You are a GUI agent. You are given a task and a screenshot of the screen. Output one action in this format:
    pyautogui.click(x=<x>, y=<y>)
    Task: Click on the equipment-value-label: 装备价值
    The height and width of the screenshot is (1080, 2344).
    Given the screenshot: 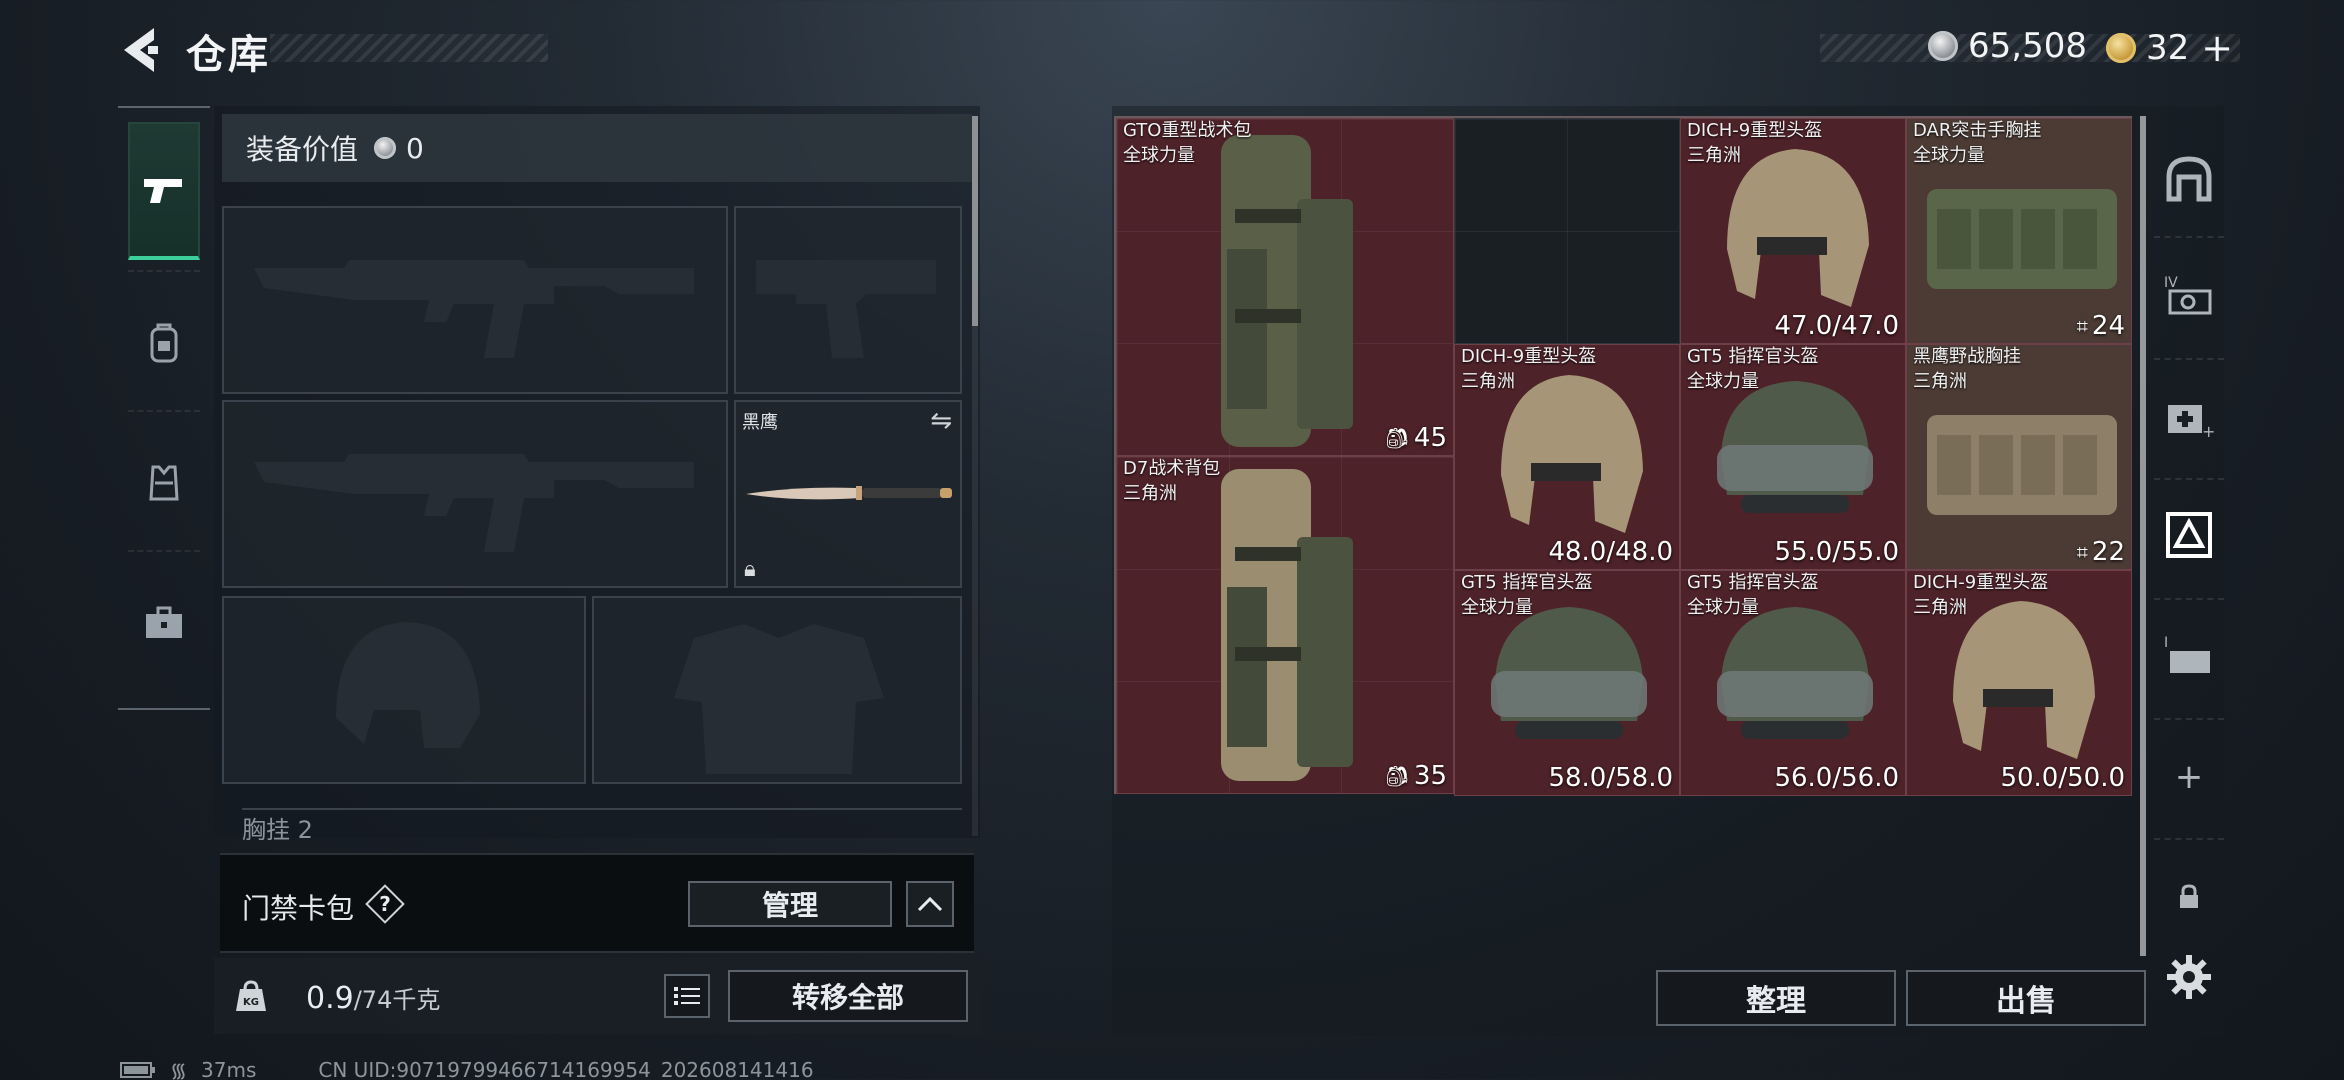 What is the action you would take?
    pyautogui.click(x=302, y=149)
    